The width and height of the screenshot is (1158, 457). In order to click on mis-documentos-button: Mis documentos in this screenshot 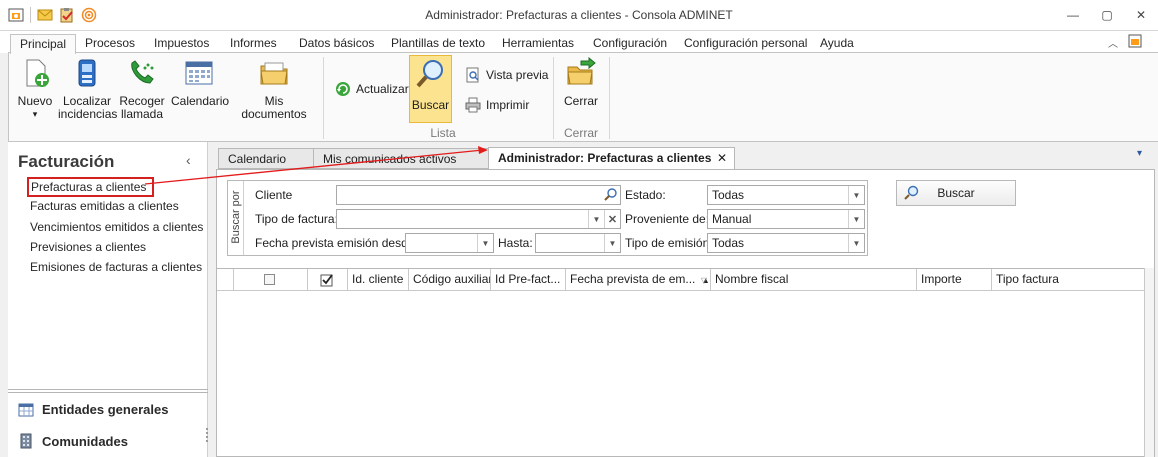, I will do `click(274, 89)`.